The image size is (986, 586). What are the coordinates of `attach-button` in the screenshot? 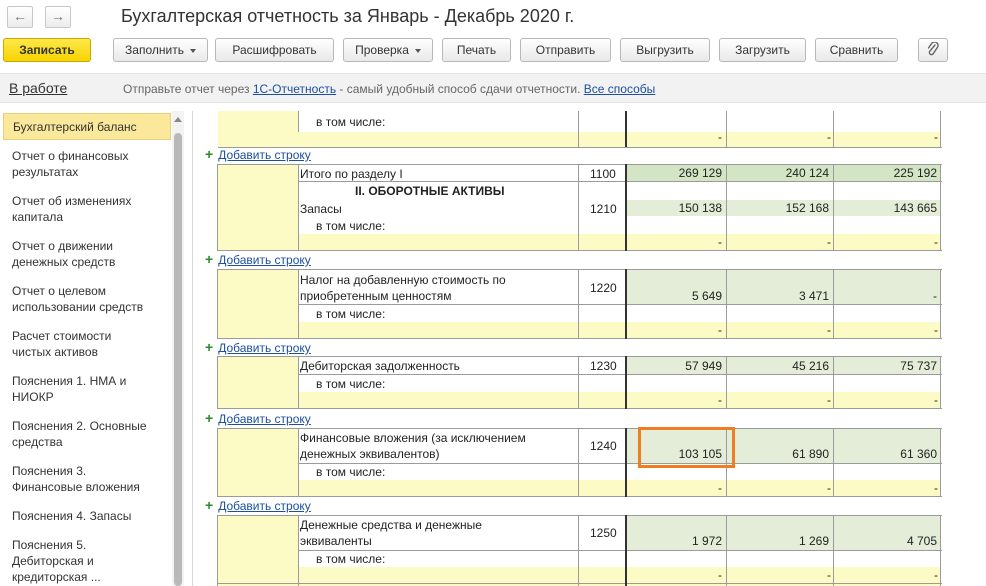 It's located at (933, 50).